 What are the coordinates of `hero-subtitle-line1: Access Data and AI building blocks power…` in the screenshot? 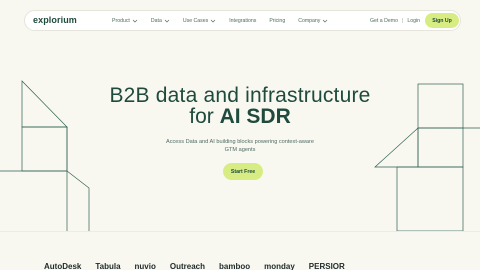 It's located at (239, 142).